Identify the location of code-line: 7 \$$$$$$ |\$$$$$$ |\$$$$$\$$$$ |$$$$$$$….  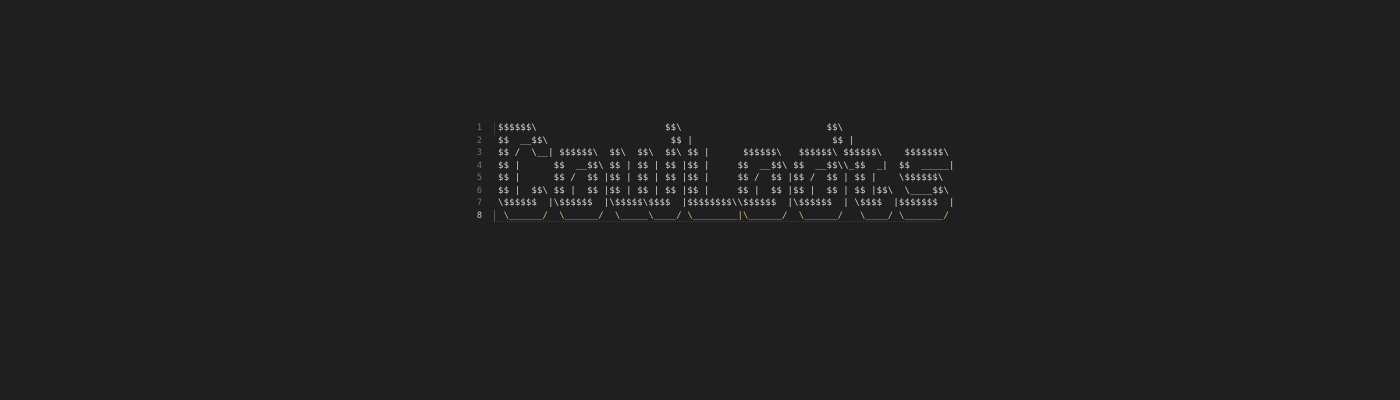
(710, 203).